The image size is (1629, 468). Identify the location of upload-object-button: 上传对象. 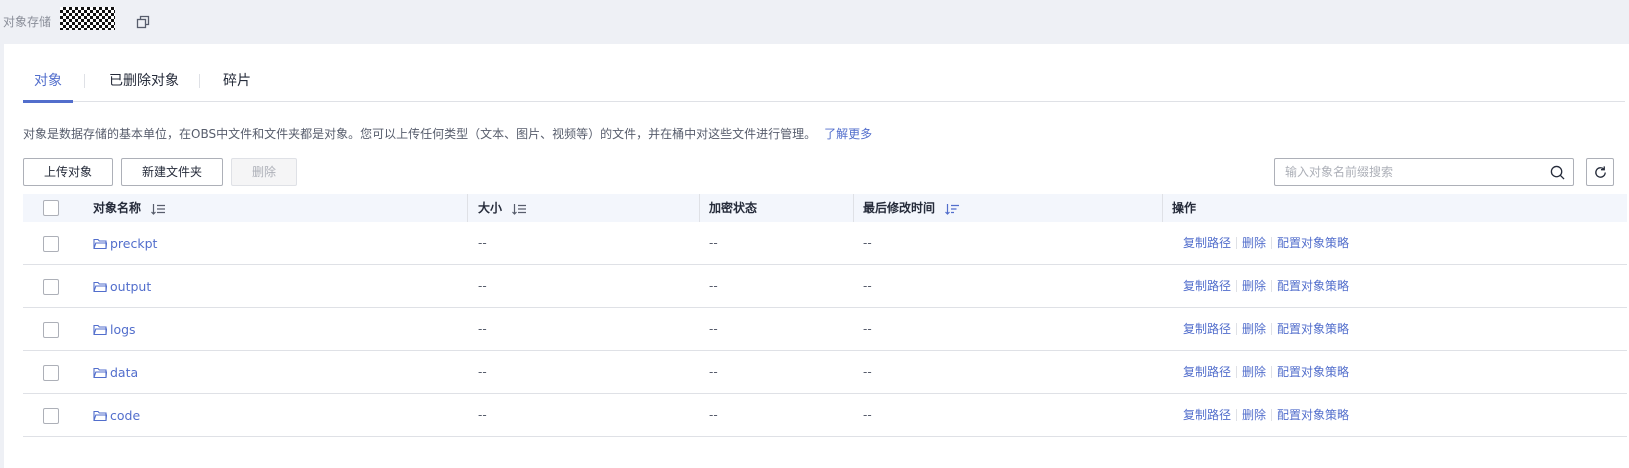
(68, 172).